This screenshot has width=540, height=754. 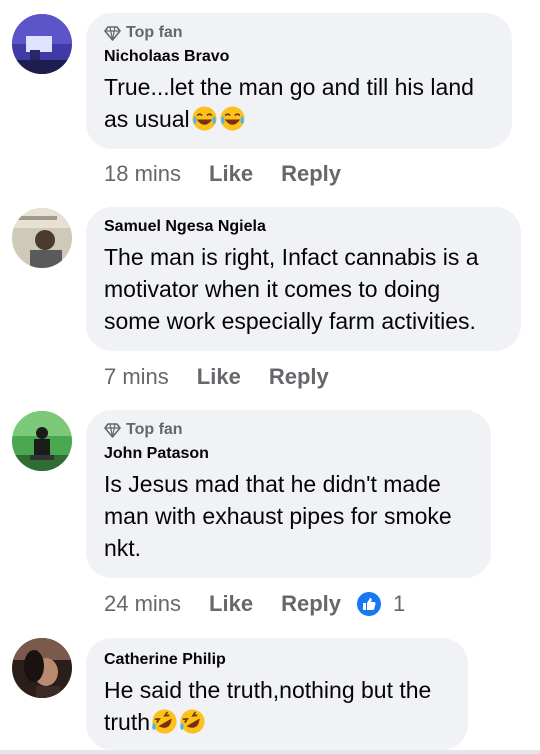 What do you see at coordinates (276, 660) in the screenshot?
I see `commenter-name: Catherine Philip` at bounding box center [276, 660].